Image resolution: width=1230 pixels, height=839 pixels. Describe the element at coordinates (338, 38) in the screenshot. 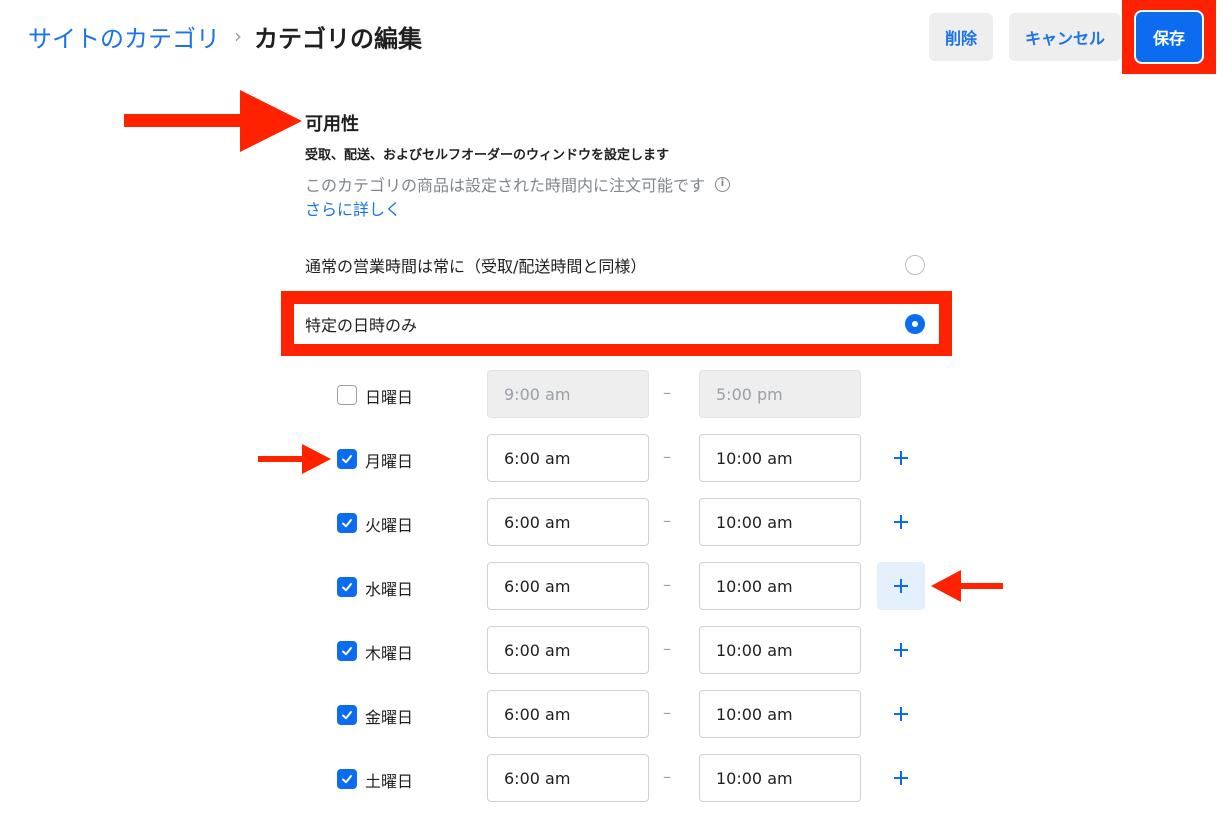

I see `page-title: カテゴリの編集` at that location.